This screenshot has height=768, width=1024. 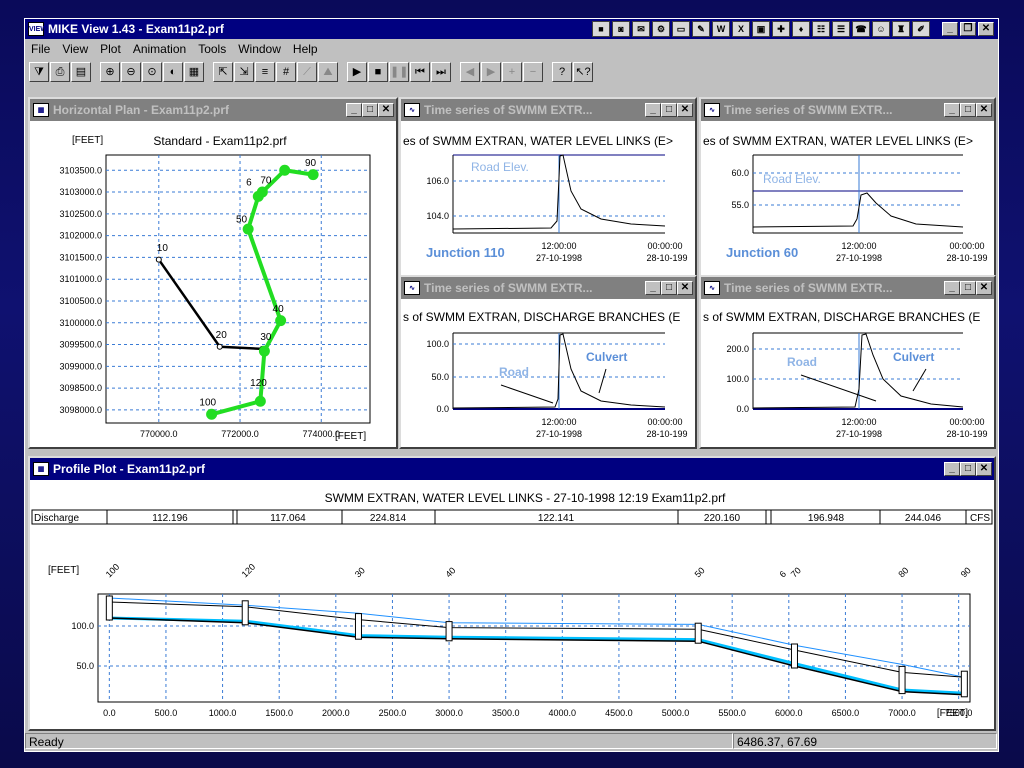 What do you see at coordinates (968, 110) in the screenshot?
I see `ts2-maximize-button: □` at bounding box center [968, 110].